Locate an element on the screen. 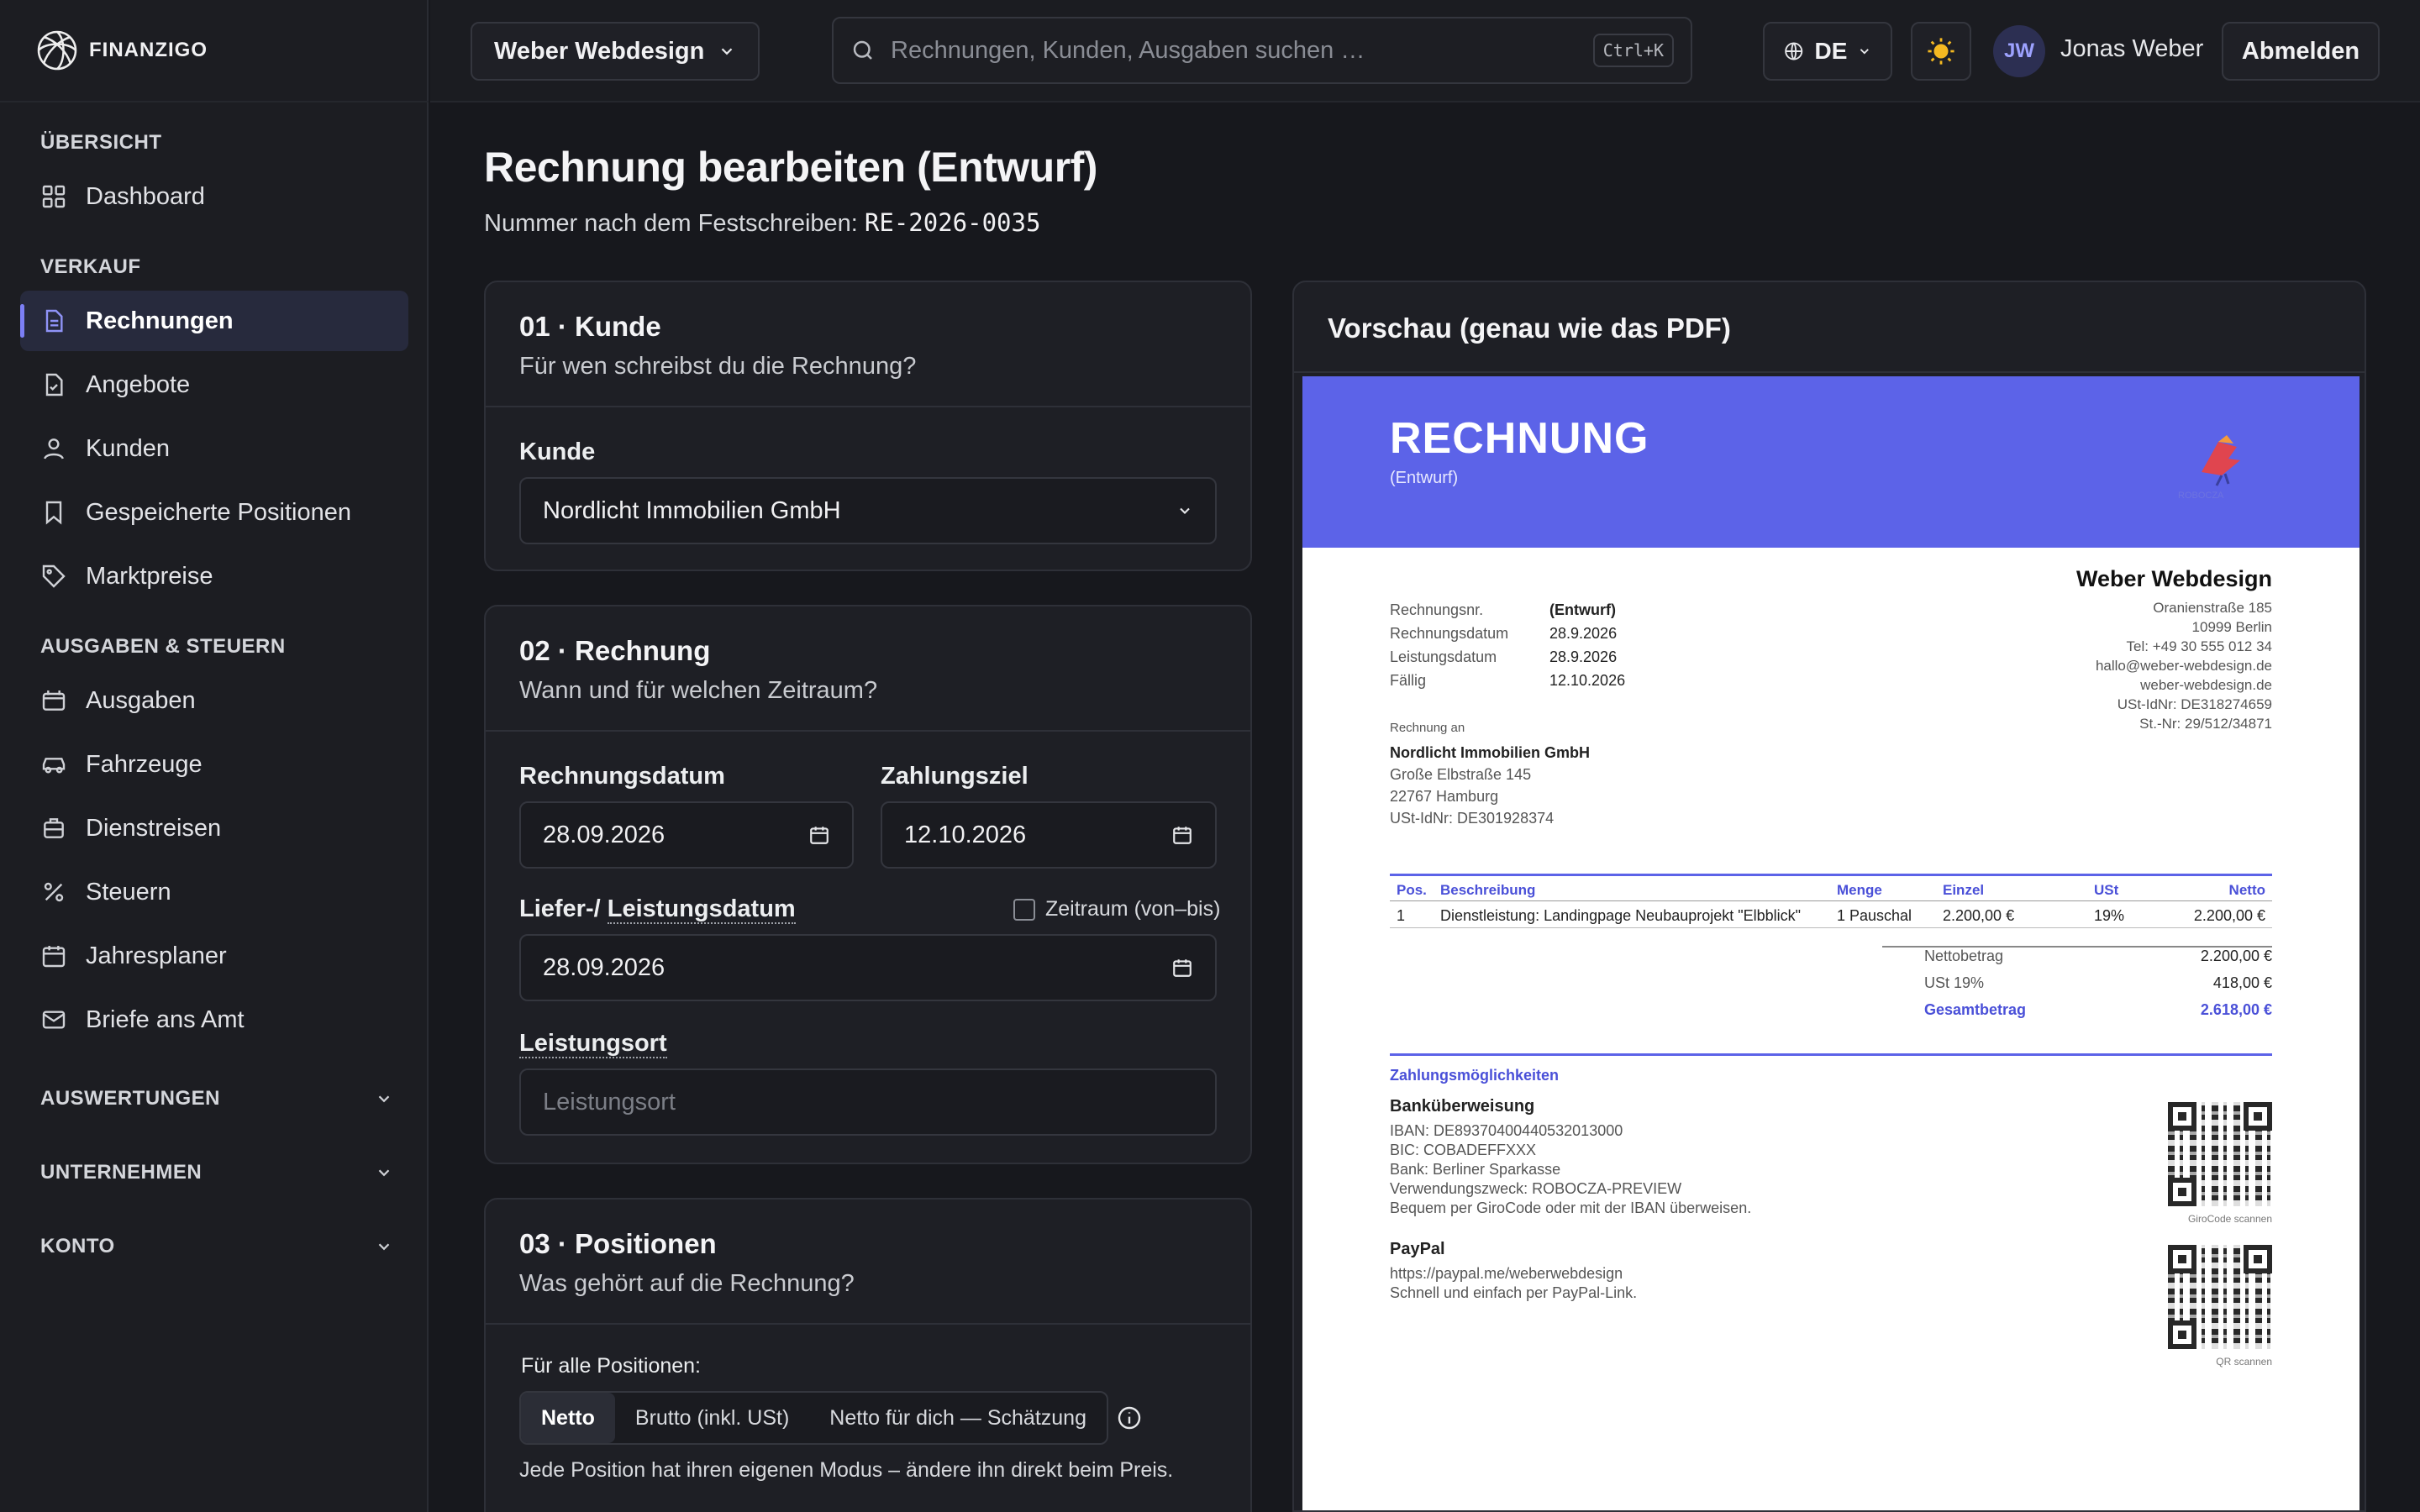 Image resolution: width=2420 pixels, height=1512 pixels. payment-rule is located at coordinates (1831, 1054).